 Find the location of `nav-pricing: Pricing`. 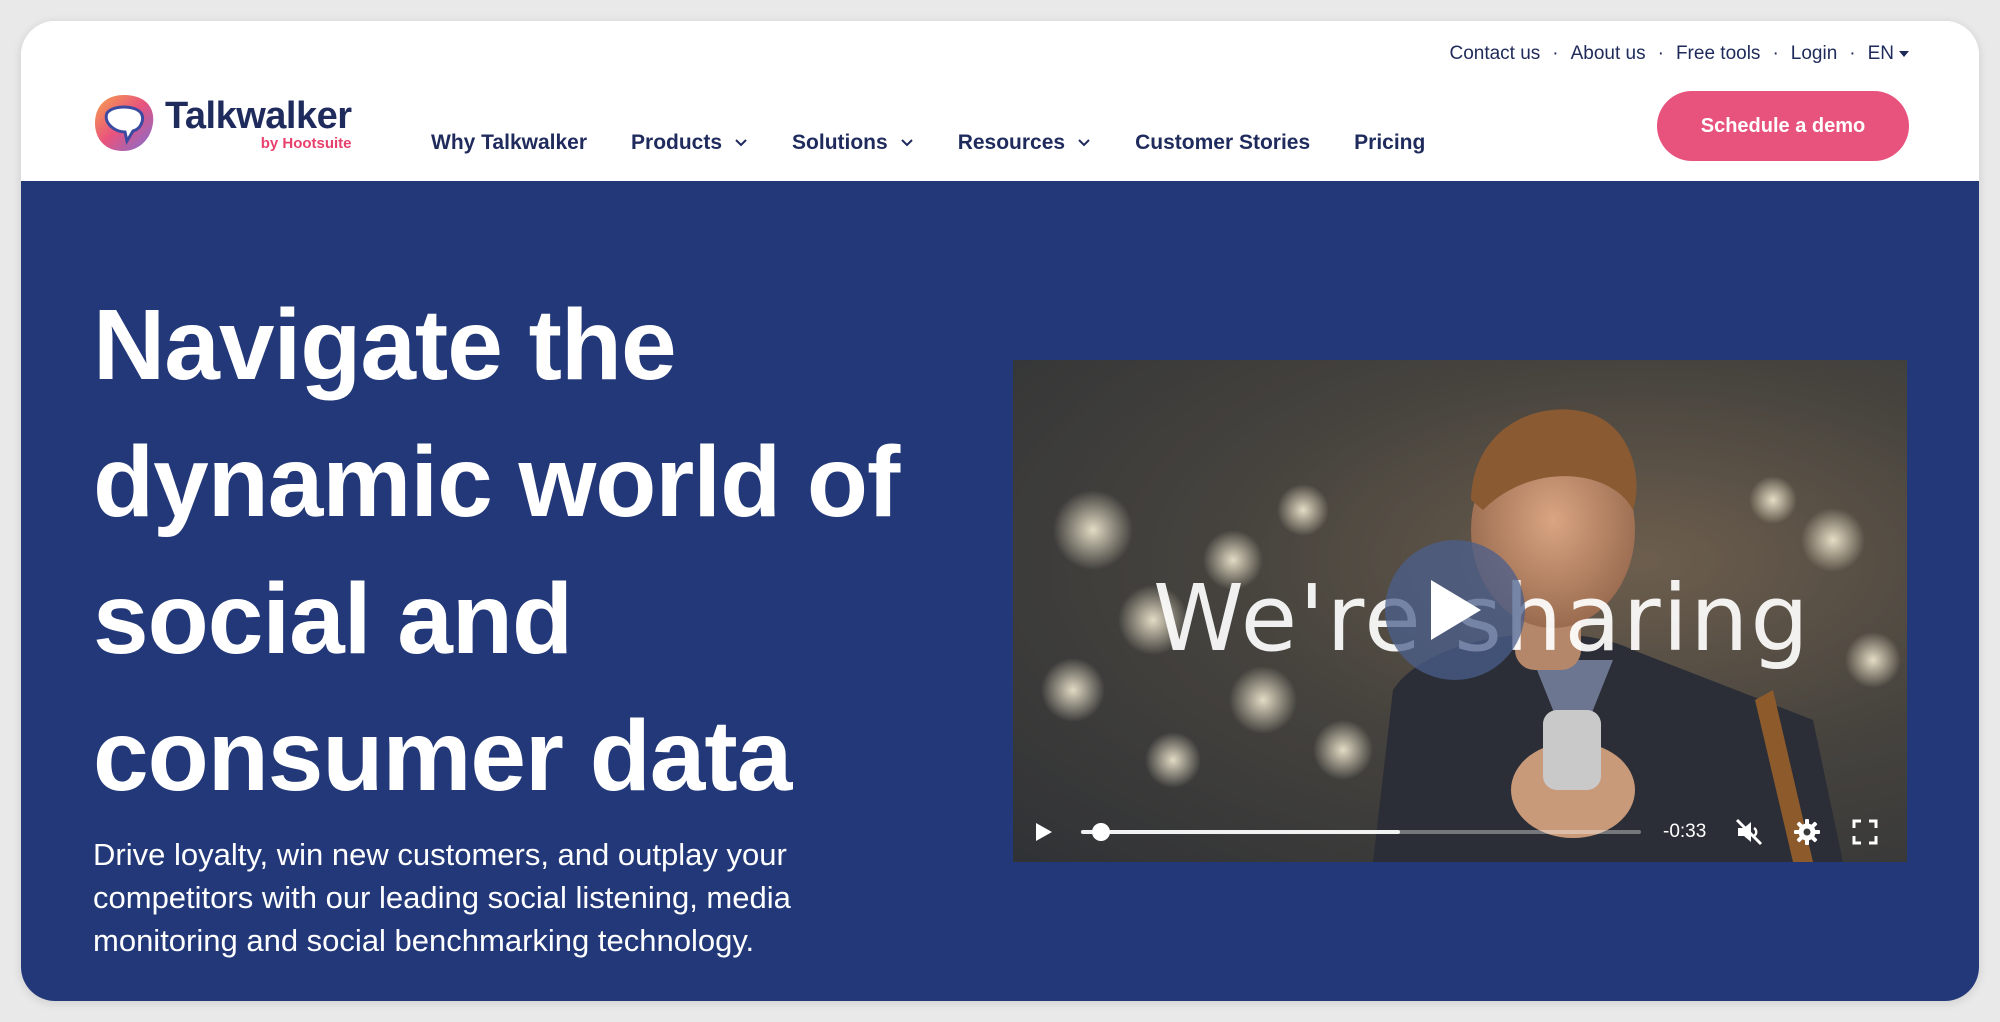

nav-pricing: Pricing is located at coordinates (1389, 143).